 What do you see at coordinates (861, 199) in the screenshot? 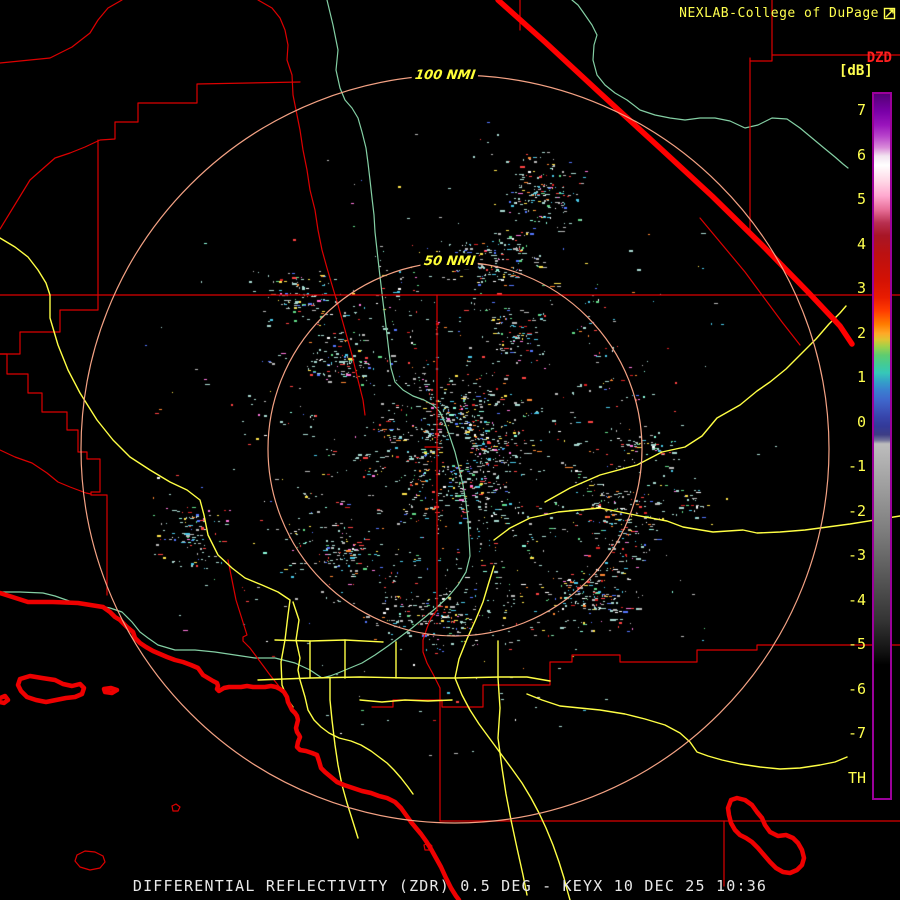
I see `colorbar-tick: 5` at bounding box center [861, 199].